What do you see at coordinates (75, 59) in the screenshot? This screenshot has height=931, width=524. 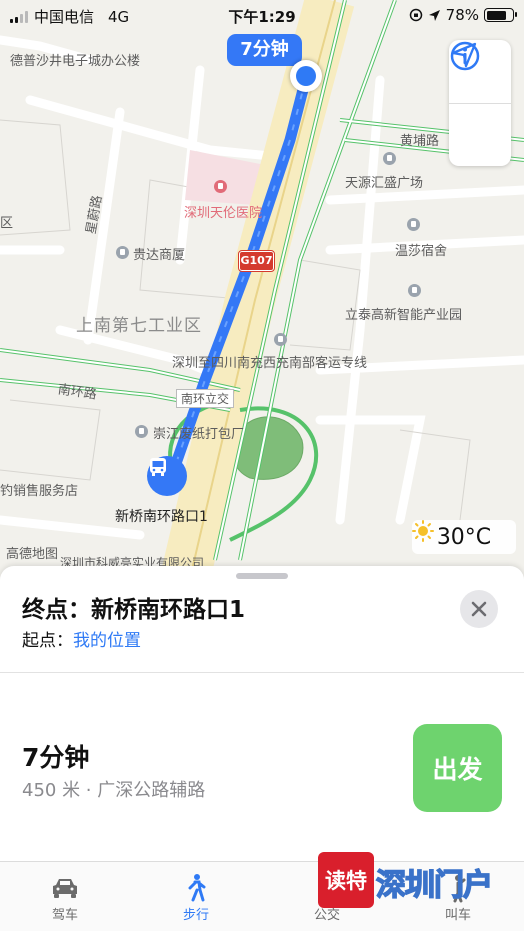 I see `poi-desheng: 德普沙井电子城办公楼` at bounding box center [75, 59].